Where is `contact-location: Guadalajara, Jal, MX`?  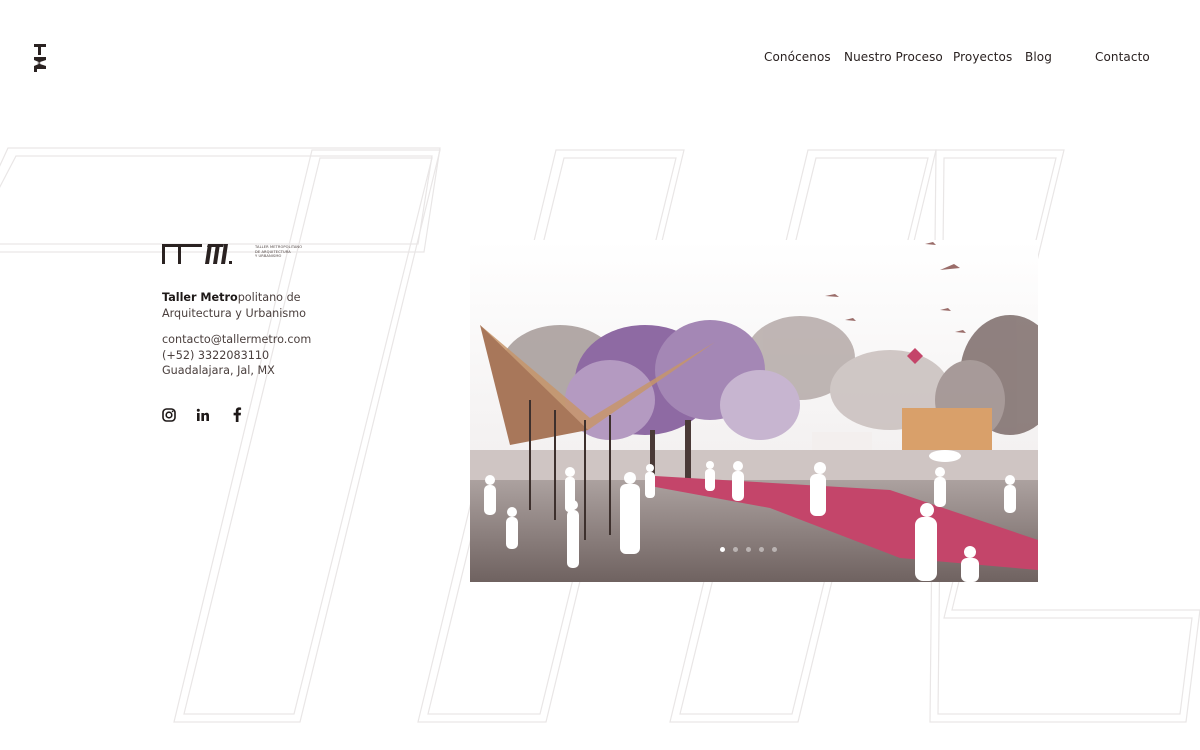 contact-location: Guadalajara, Jal, MX is located at coordinates (218, 370).